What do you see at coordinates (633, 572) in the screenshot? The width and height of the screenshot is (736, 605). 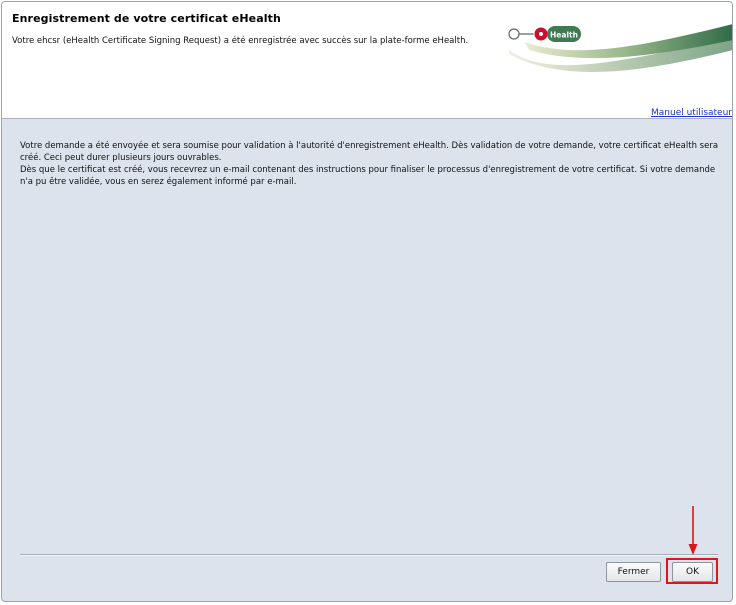 I see `close-button: Fermer` at bounding box center [633, 572].